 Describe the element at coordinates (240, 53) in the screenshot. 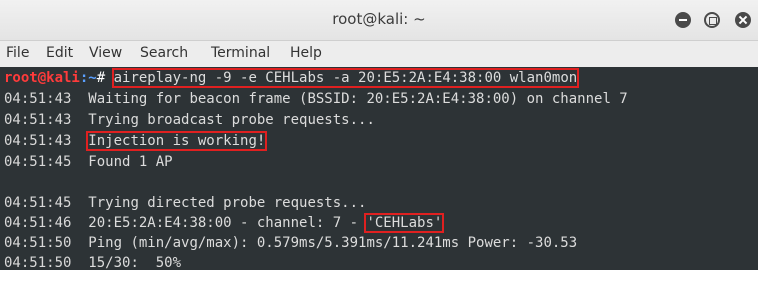

I see `menu-terminal: Terminal` at that location.